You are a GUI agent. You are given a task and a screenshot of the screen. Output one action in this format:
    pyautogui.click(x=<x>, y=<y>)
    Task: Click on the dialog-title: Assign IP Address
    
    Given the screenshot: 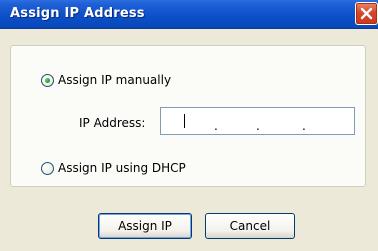 What is the action you would take?
    pyautogui.click(x=77, y=13)
    